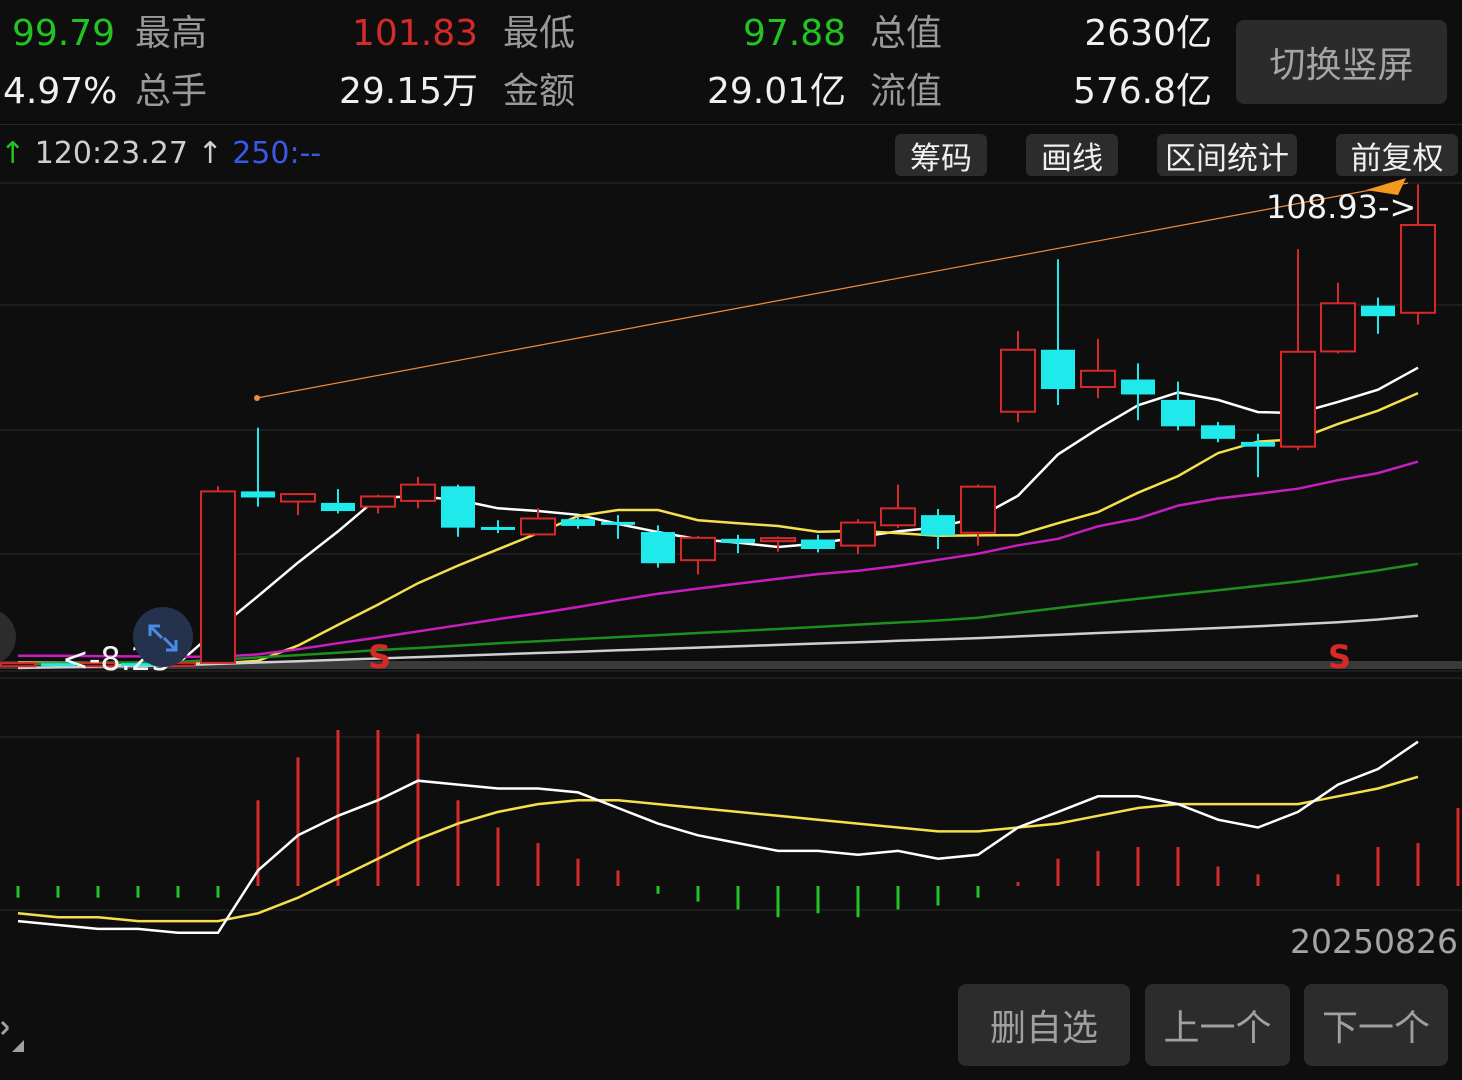  Describe the element at coordinates (1217, 1025) in the screenshot. I see `previous-button: 上一个` at that location.